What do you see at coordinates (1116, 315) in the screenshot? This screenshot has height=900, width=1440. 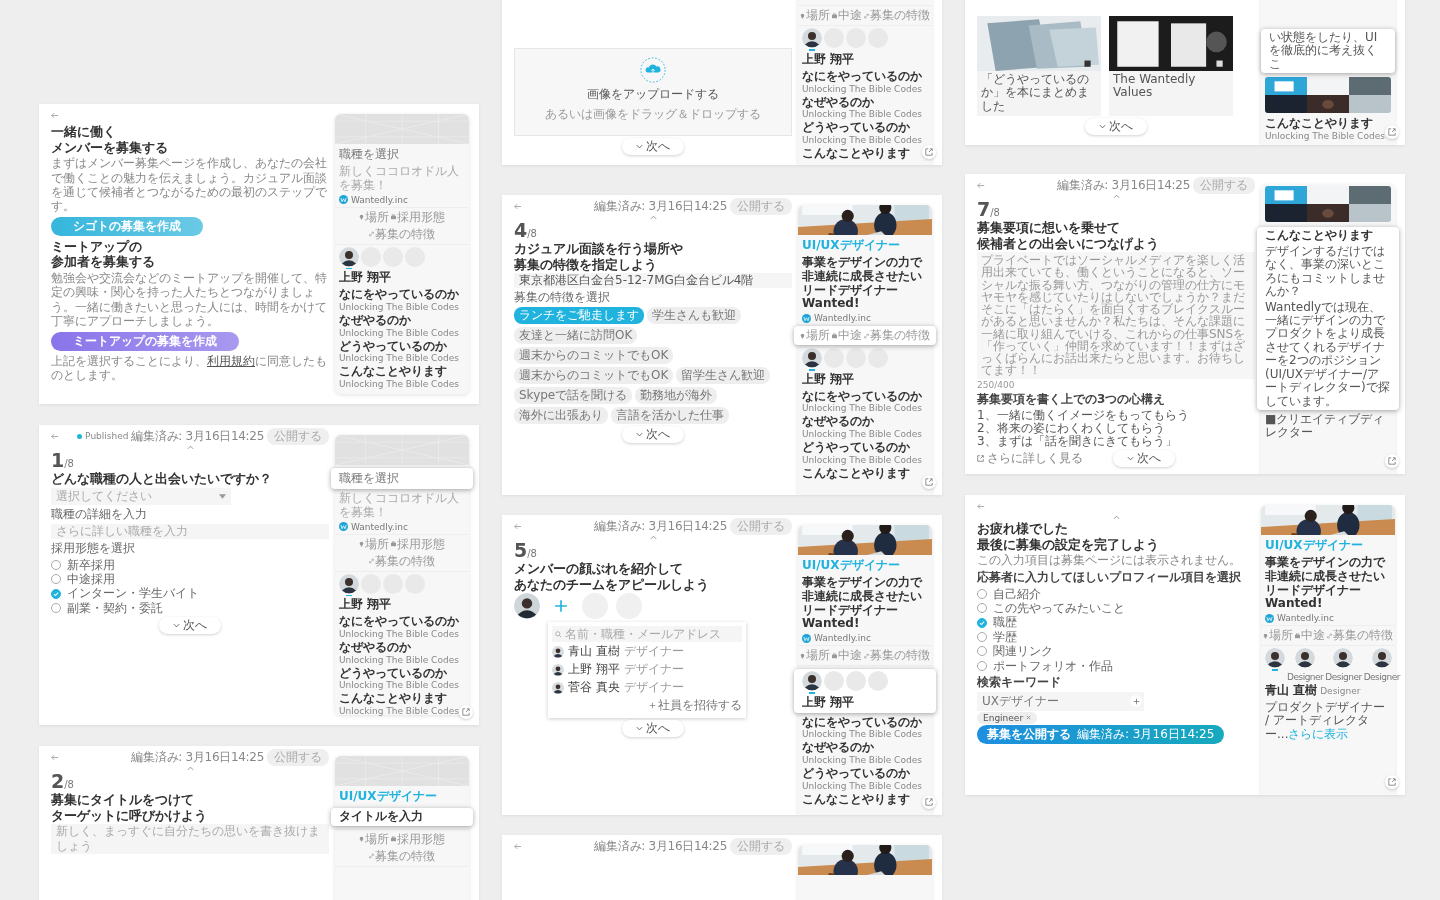 I see `text-area: プライベートではソーシャルメディアを楽しく活用出来ていても、働くということになると、ソーシャルな振る舞い方、つながりの管理の仕方にモヤモヤを感じていたりはしないでしょうか？まだそこに「はたらく」を面白くするブレイクスルーがあると思いませんか？私たちは、そんな課題に一緒に取り組んでいける、これからの仕事SNSを「作っていく」仲間を求めています！！まずはざっくばらんにお話出来たらと思います。お待ちしてます！！` at bounding box center [1116, 315].